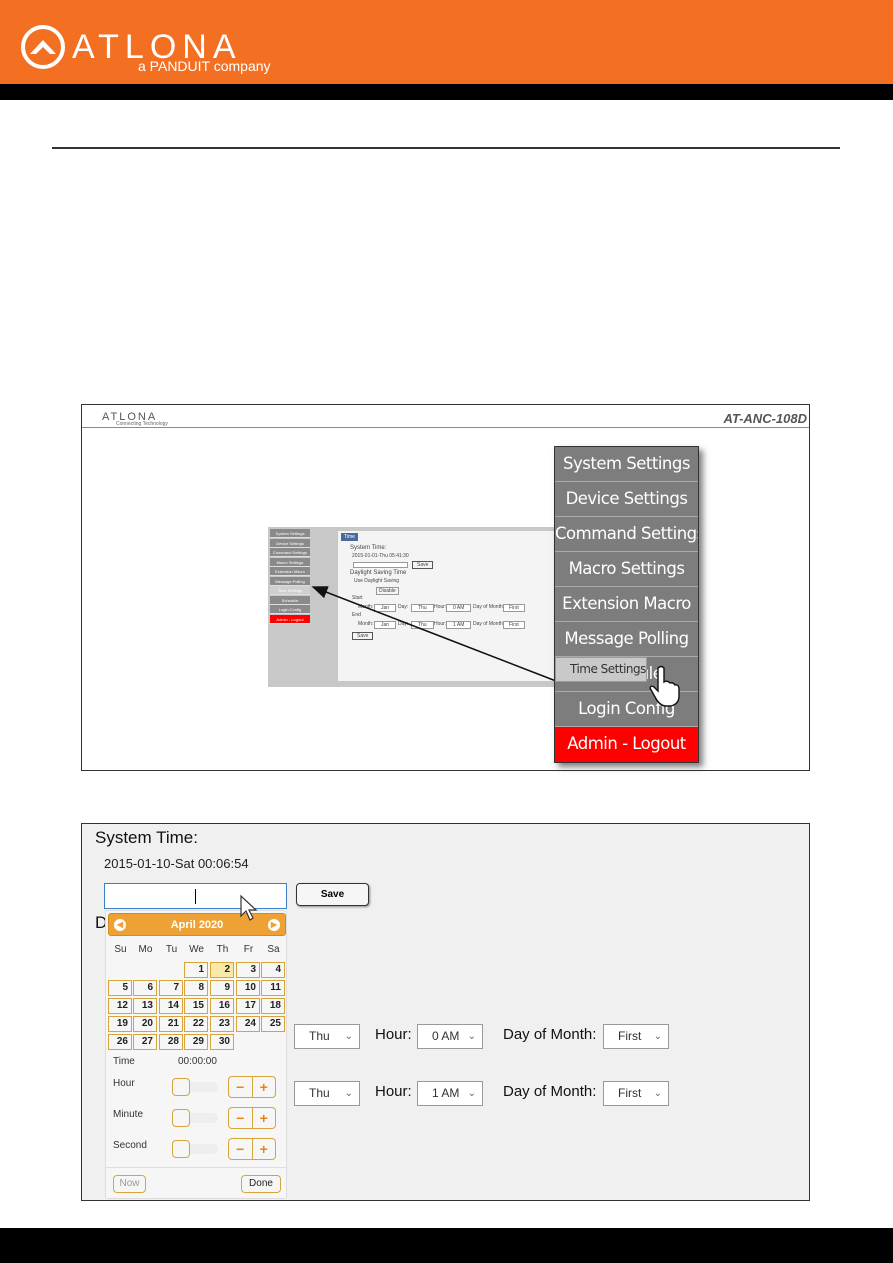  I want to click on calendar-day: 5, so click(120, 988).